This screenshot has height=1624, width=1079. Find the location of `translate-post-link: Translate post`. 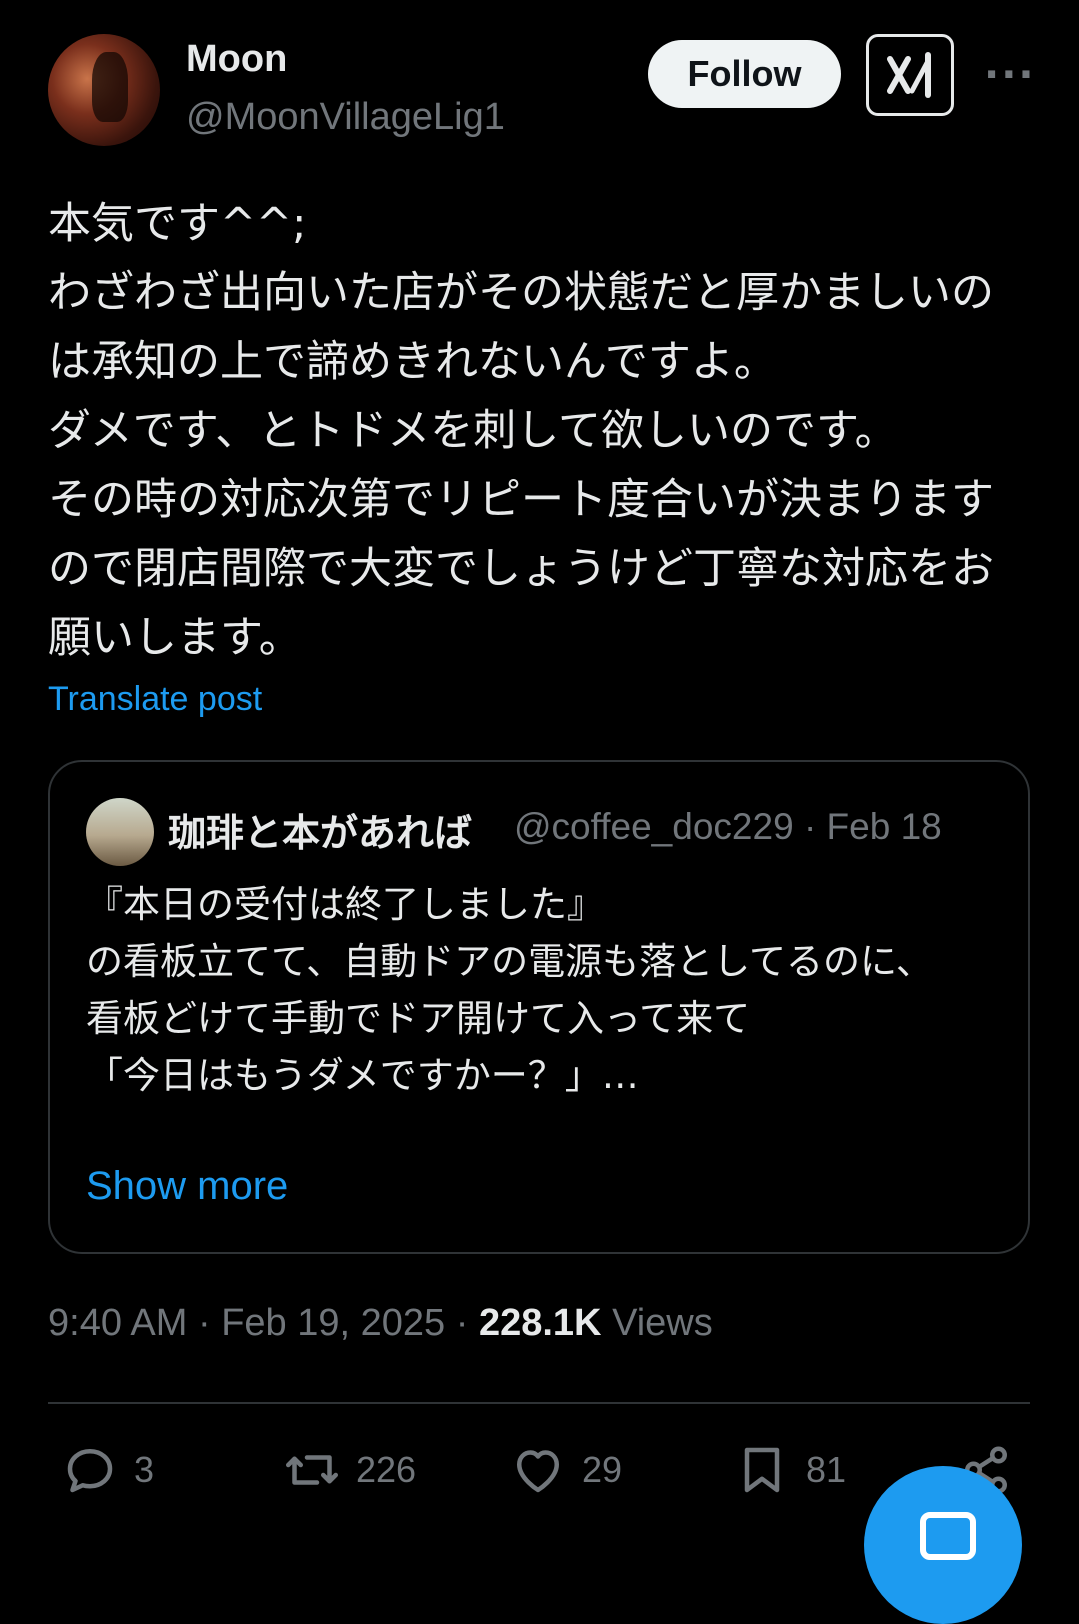

translate-post-link: Translate post is located at coordinates (155, 699).